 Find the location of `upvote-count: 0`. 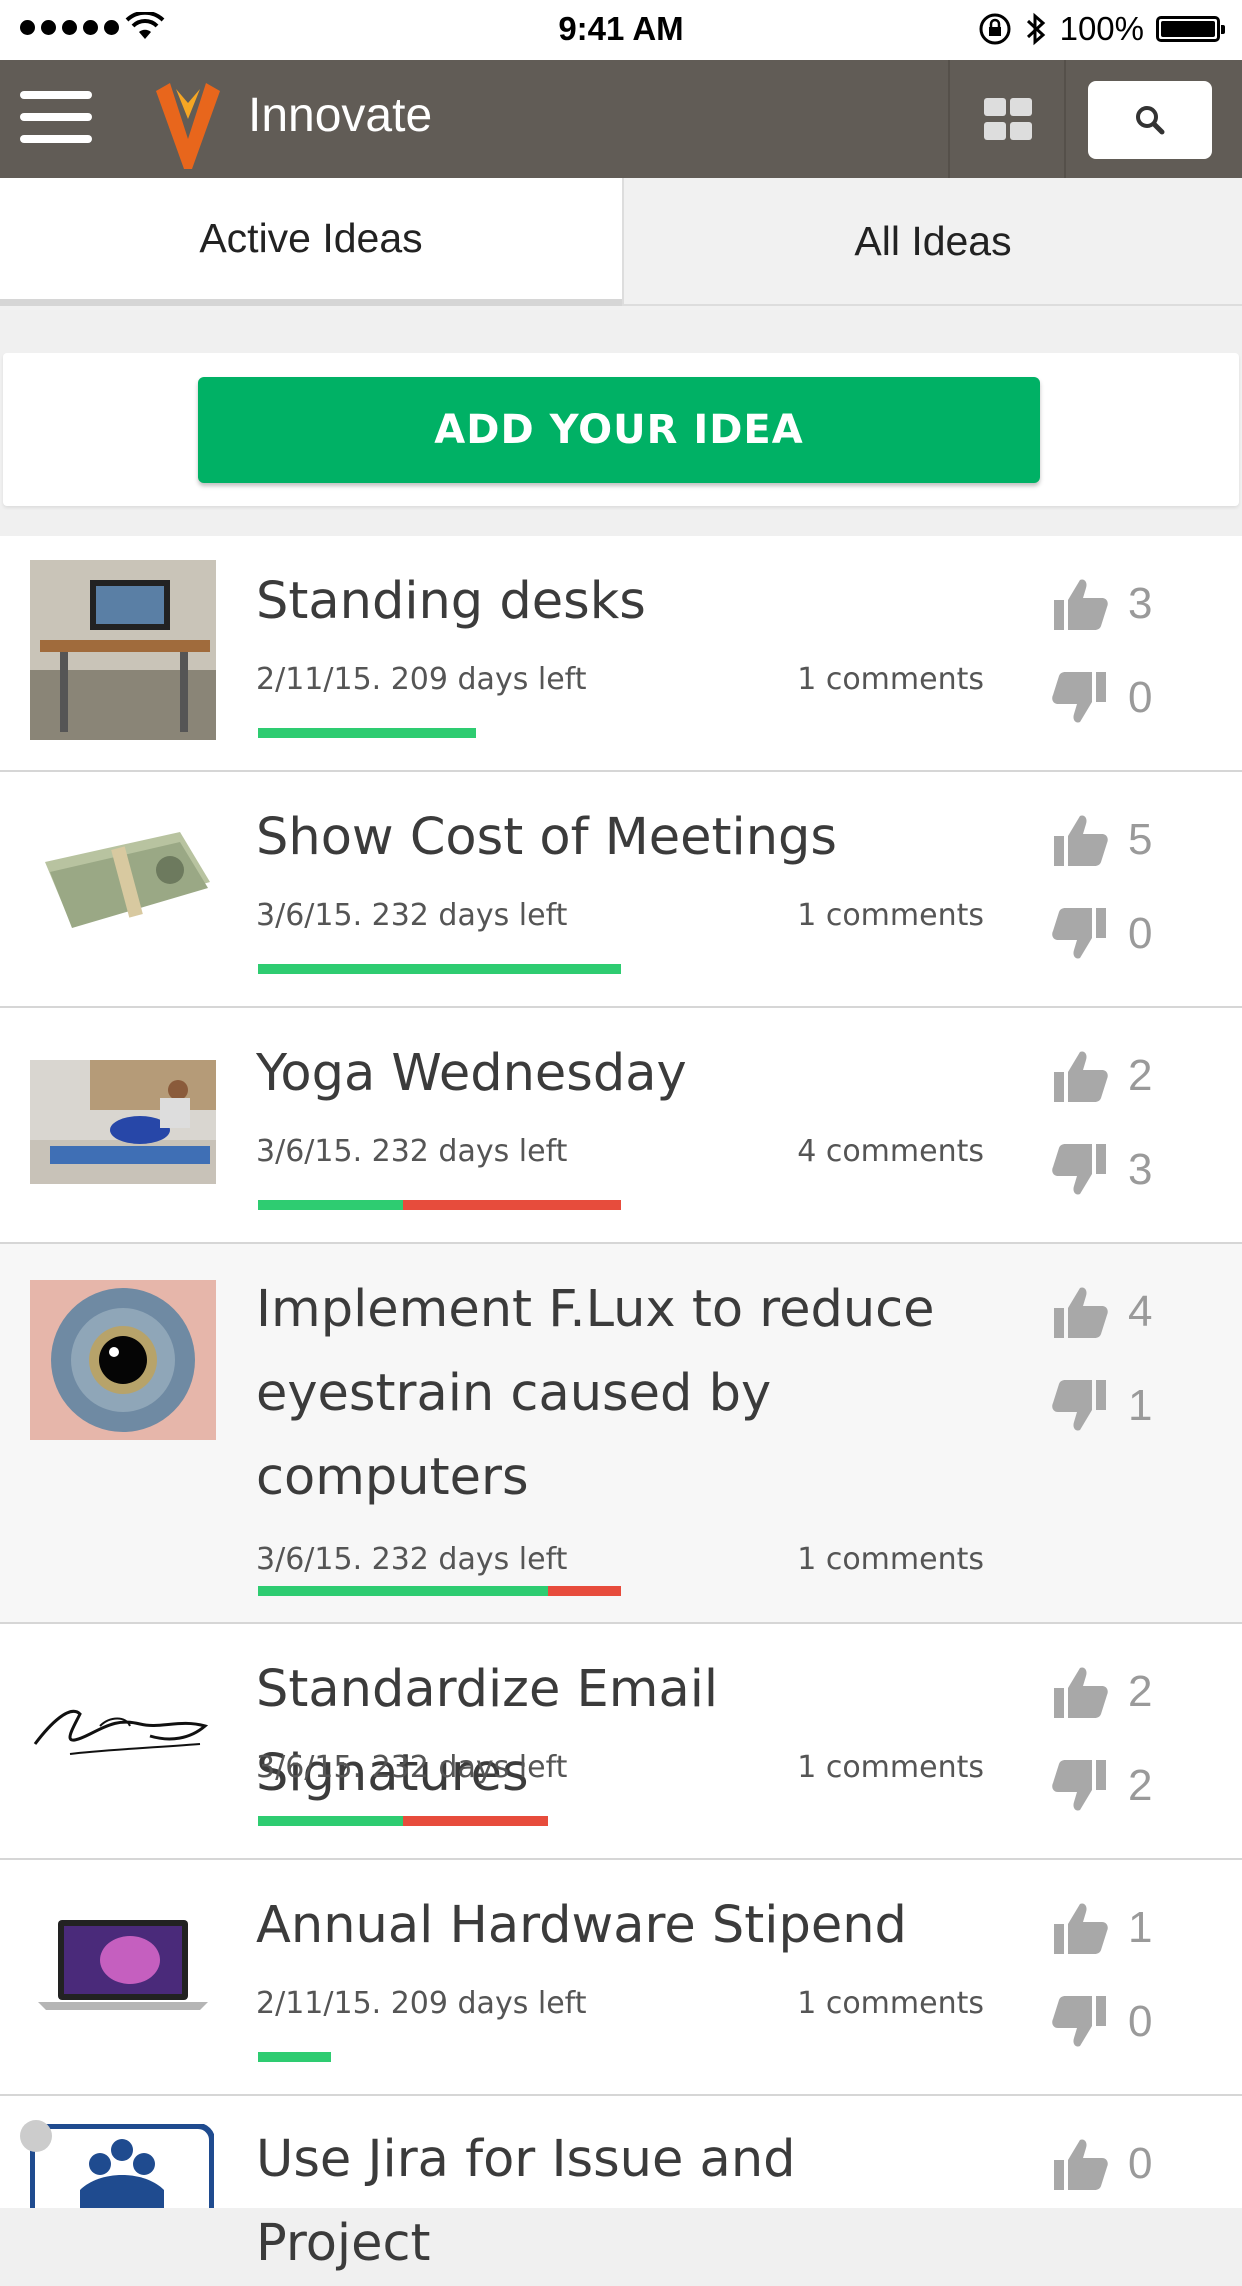

upvote-count: 0 is located at coordinates (1140, 2163).